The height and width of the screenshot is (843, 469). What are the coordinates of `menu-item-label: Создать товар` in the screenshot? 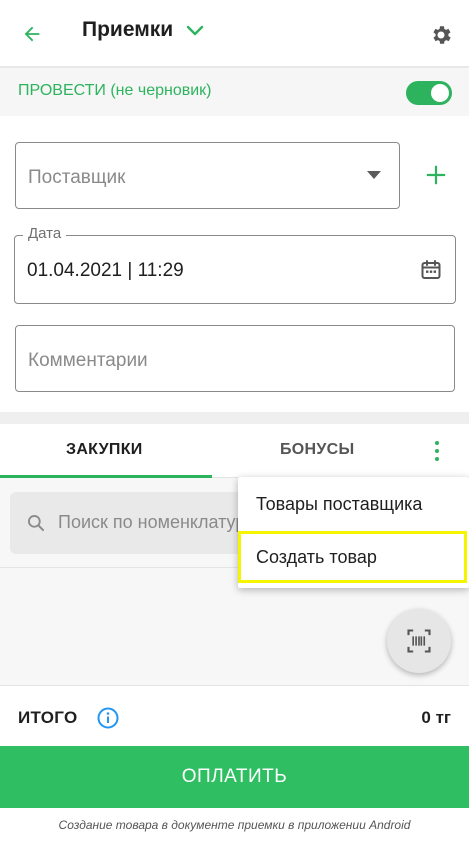 It's located at (316, 557).